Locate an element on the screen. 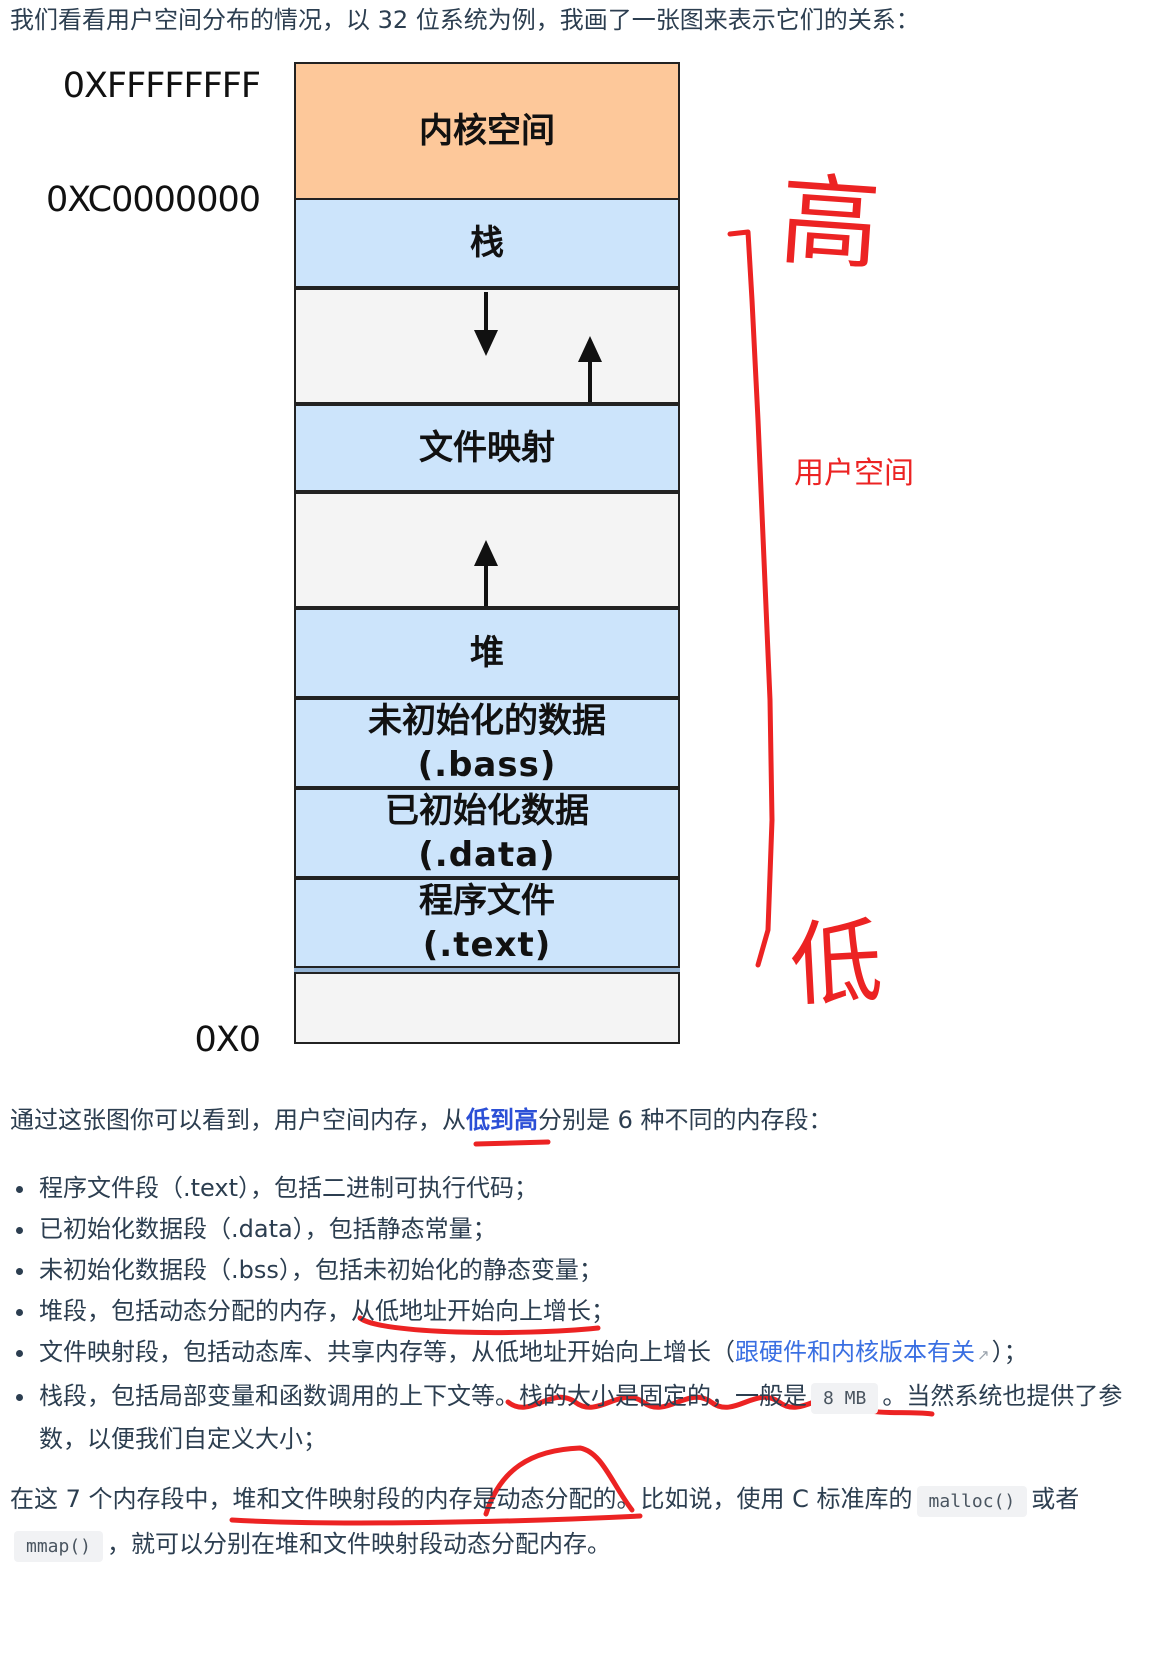  stack-size-code: 8 MB is located at coordinates (845, 1398).